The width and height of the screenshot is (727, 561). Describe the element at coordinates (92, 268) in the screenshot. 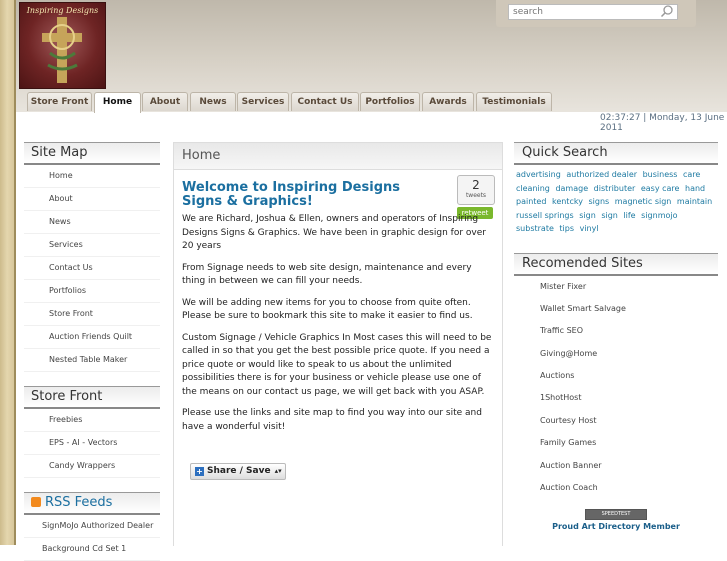

I see `sitemap-item-contact-us: Contact Us` at that location.